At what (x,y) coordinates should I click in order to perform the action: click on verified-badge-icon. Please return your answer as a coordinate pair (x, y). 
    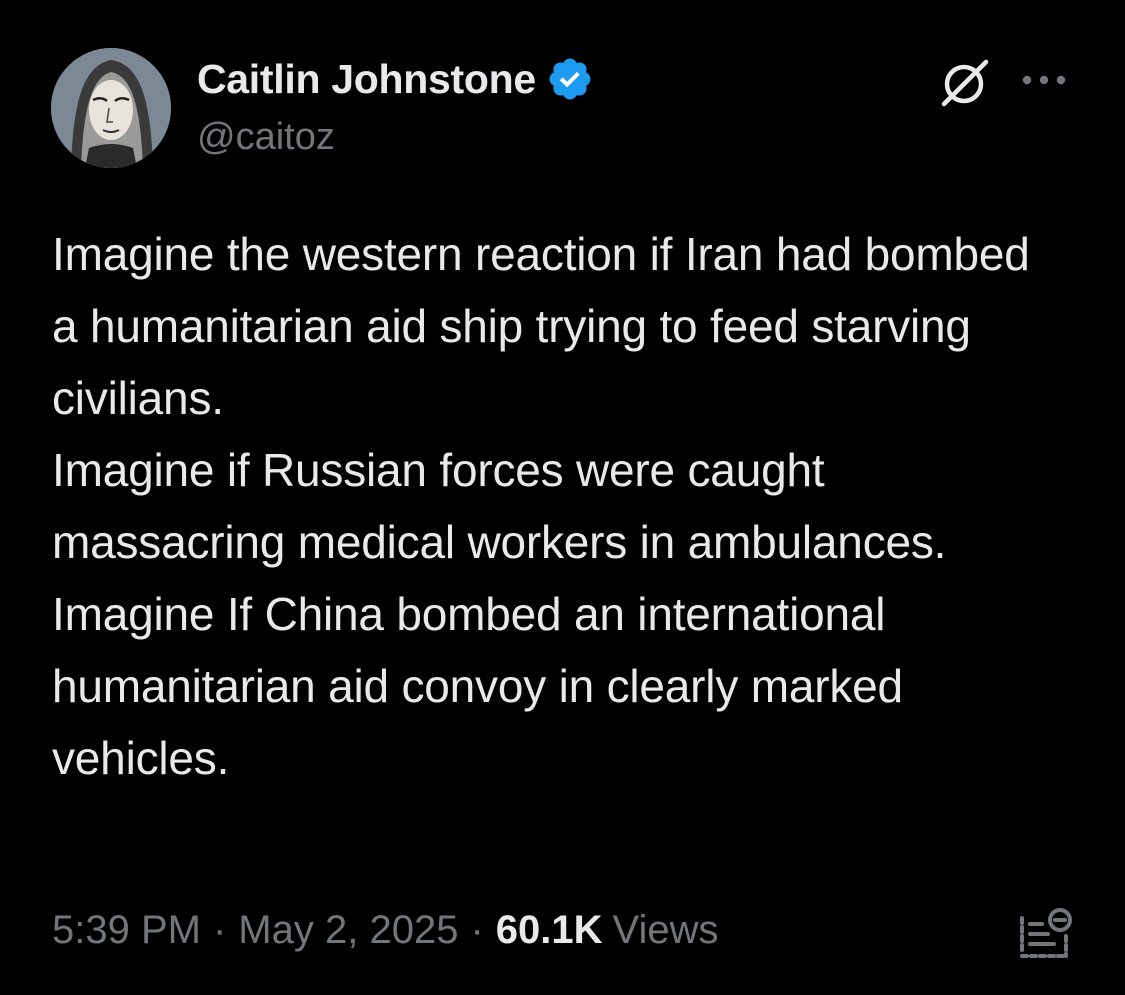
    Looking at the image, I should click on (570, 79).